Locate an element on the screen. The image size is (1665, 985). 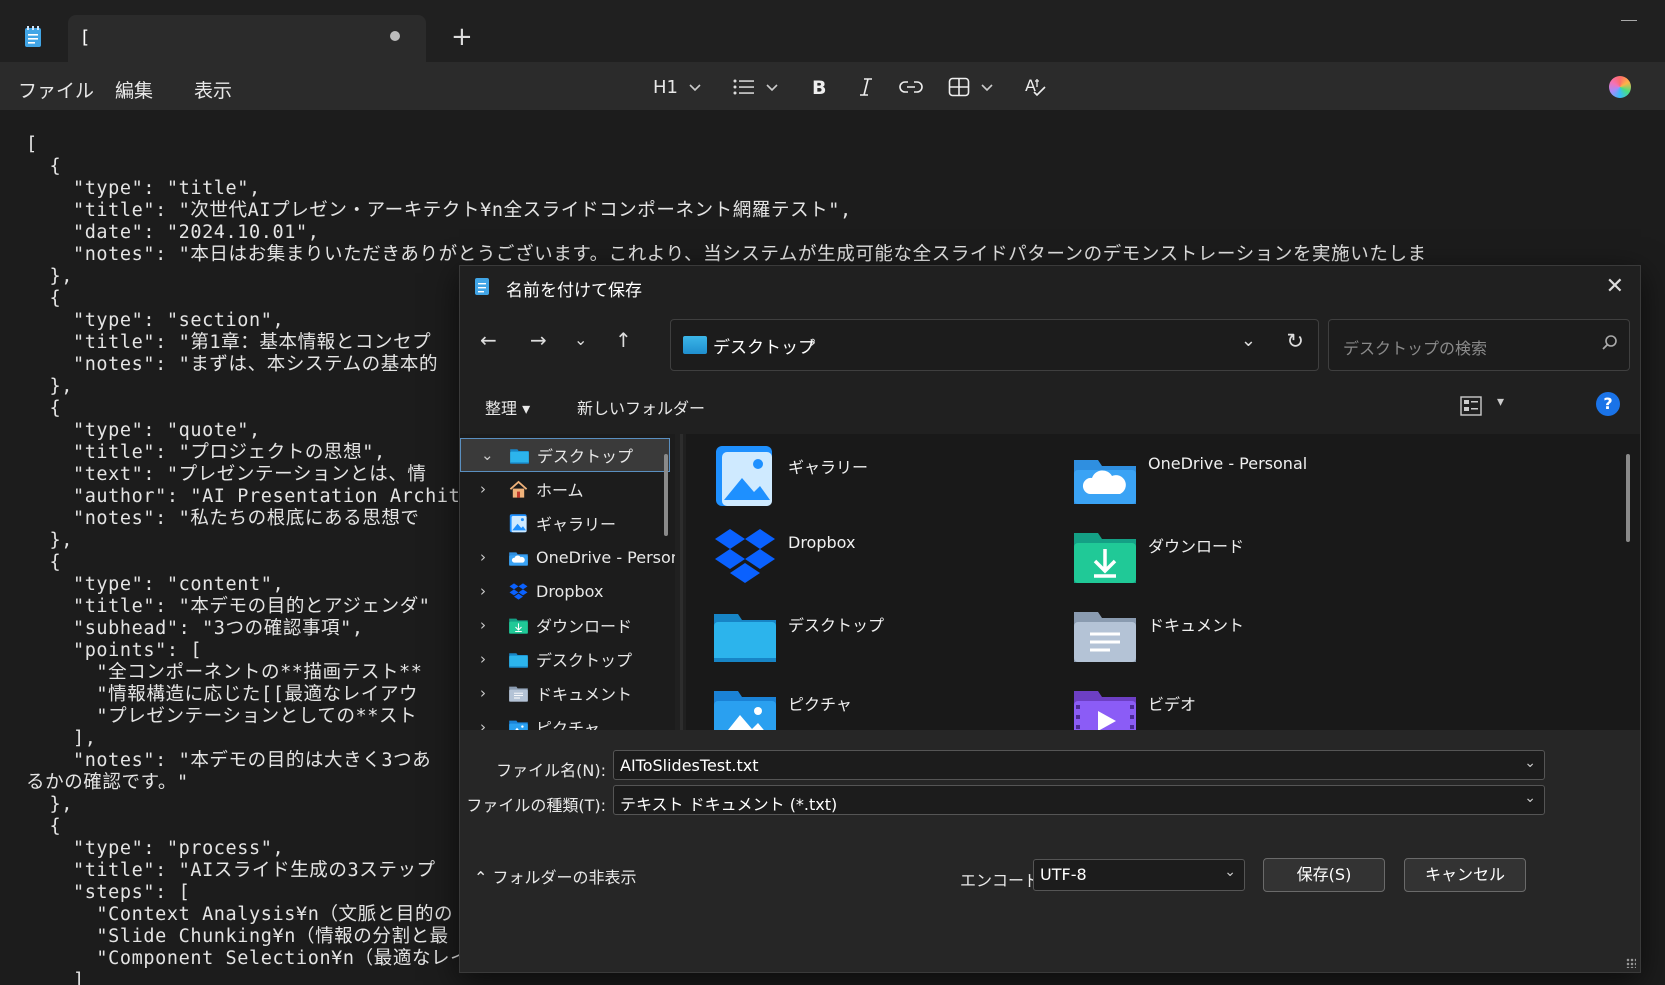
filetype-label: ファイルの種類(T): is located at coordinates (536, 805).